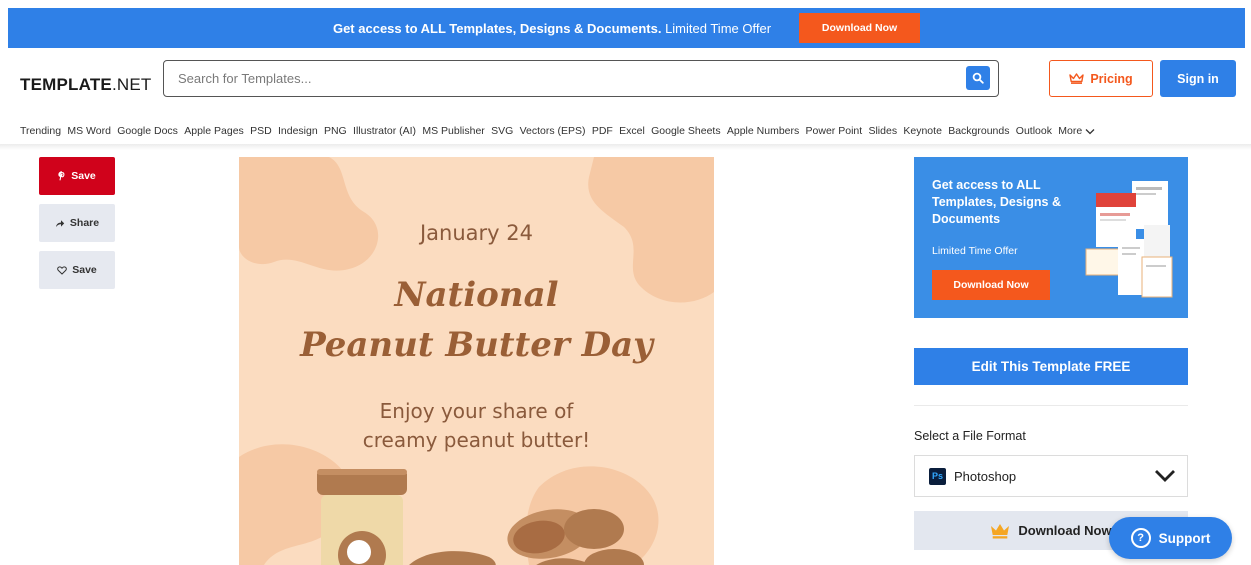 Image resolution: width=1251 pixels, height=565 pixels. What do you see at coordinates (480, 517) in the screenshot?
I see `peanut-butter-jar-illustration` at bounding box center [480, 517].